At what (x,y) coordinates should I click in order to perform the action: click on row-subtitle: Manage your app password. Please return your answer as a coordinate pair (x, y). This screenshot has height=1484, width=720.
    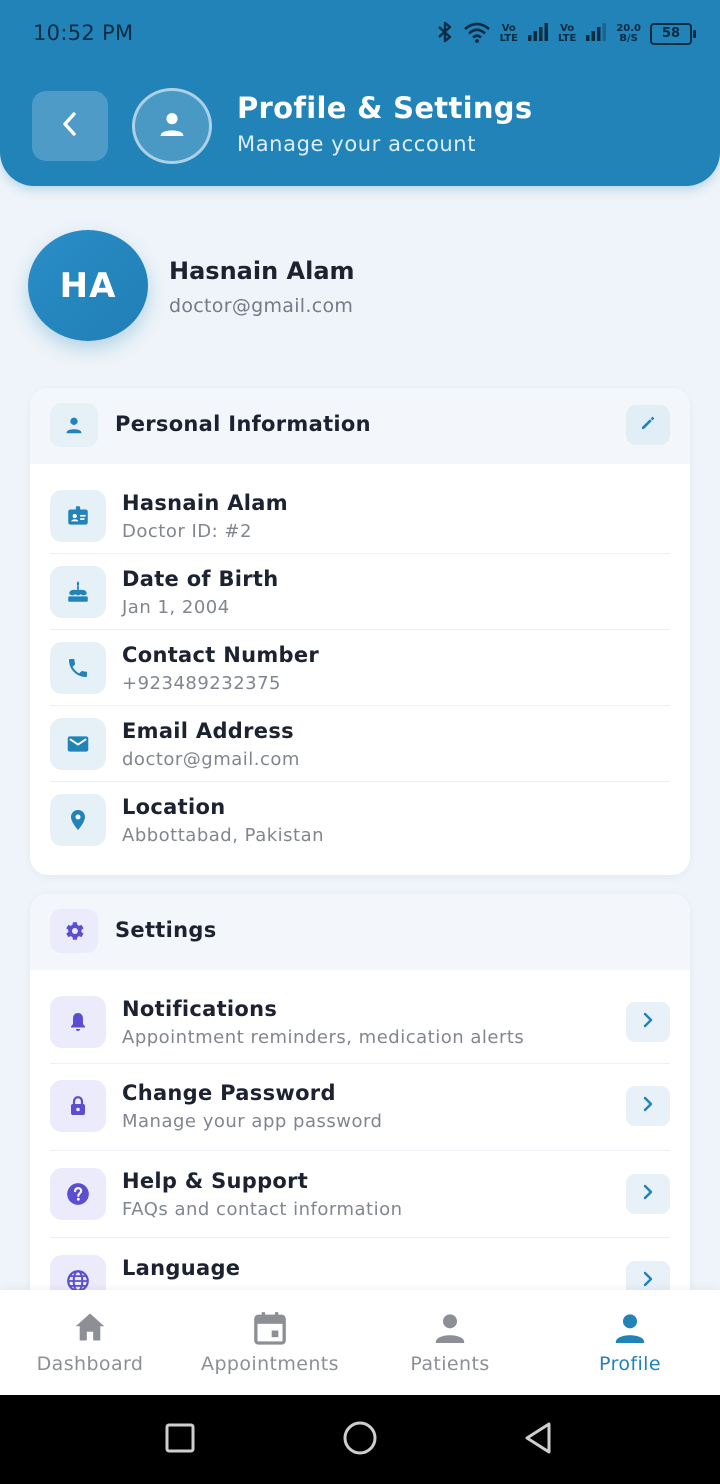
    Looking at the image, I should click on (252, 1121).